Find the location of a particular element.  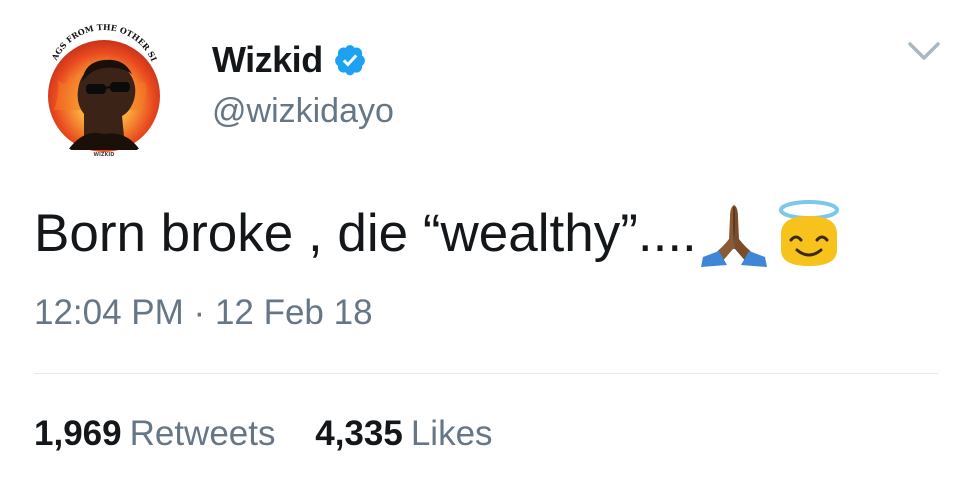

display-name: Wizkid is located at coordinates (267, 60).